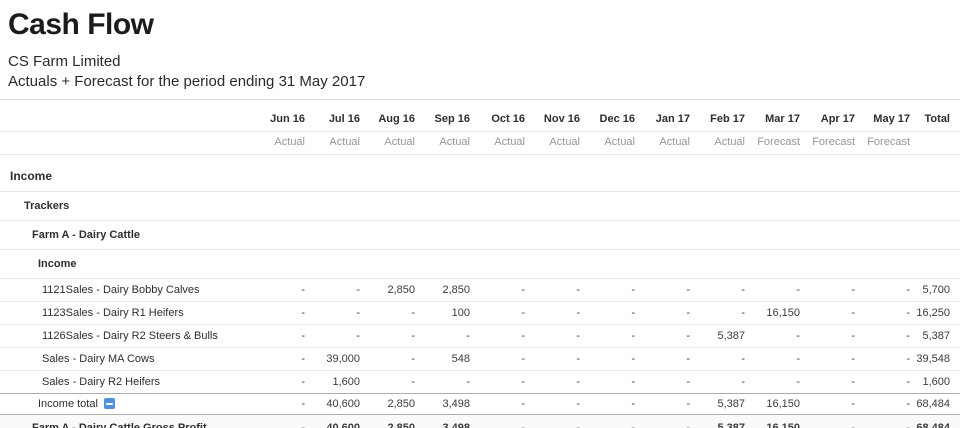 The height and width of the screenshot is (428, 960). Describe the element at coordinates (279, 116) in the screenshot. I see `month-header-cell: Jun 16` at that location.